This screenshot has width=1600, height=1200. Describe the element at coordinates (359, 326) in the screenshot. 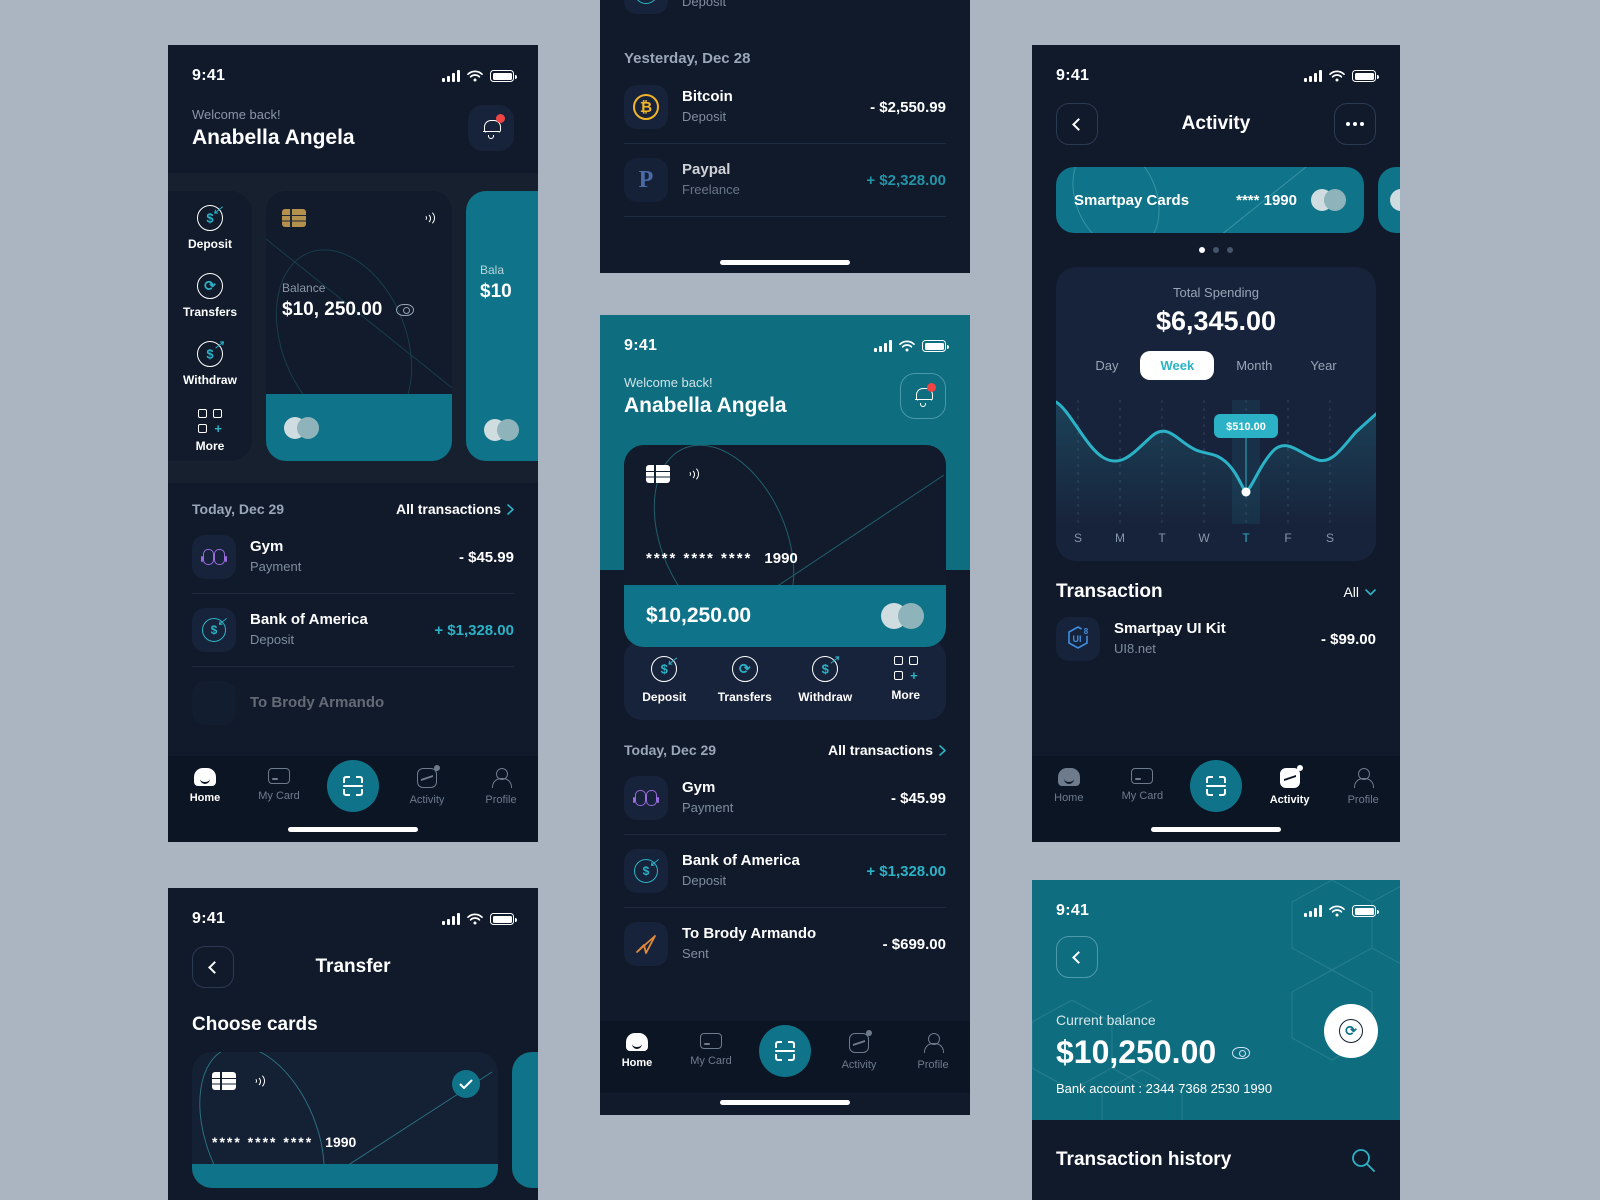

I see `card-primary: Balance $10, 250.00` at that location.